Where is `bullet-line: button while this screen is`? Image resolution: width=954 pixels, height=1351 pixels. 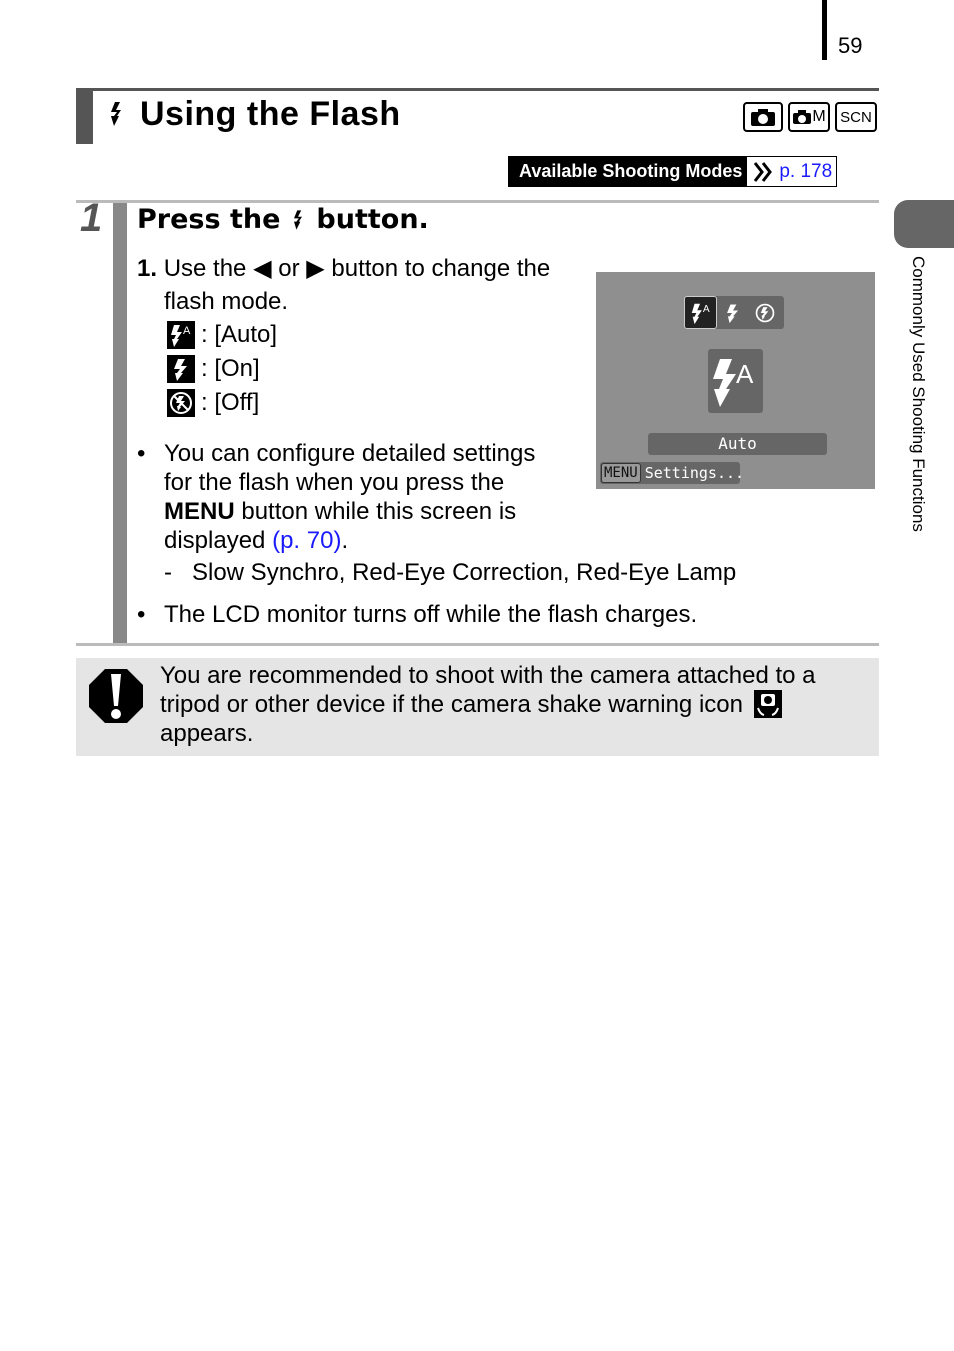 bullet-line: button while this screen is is located at coordinates (375, 511).